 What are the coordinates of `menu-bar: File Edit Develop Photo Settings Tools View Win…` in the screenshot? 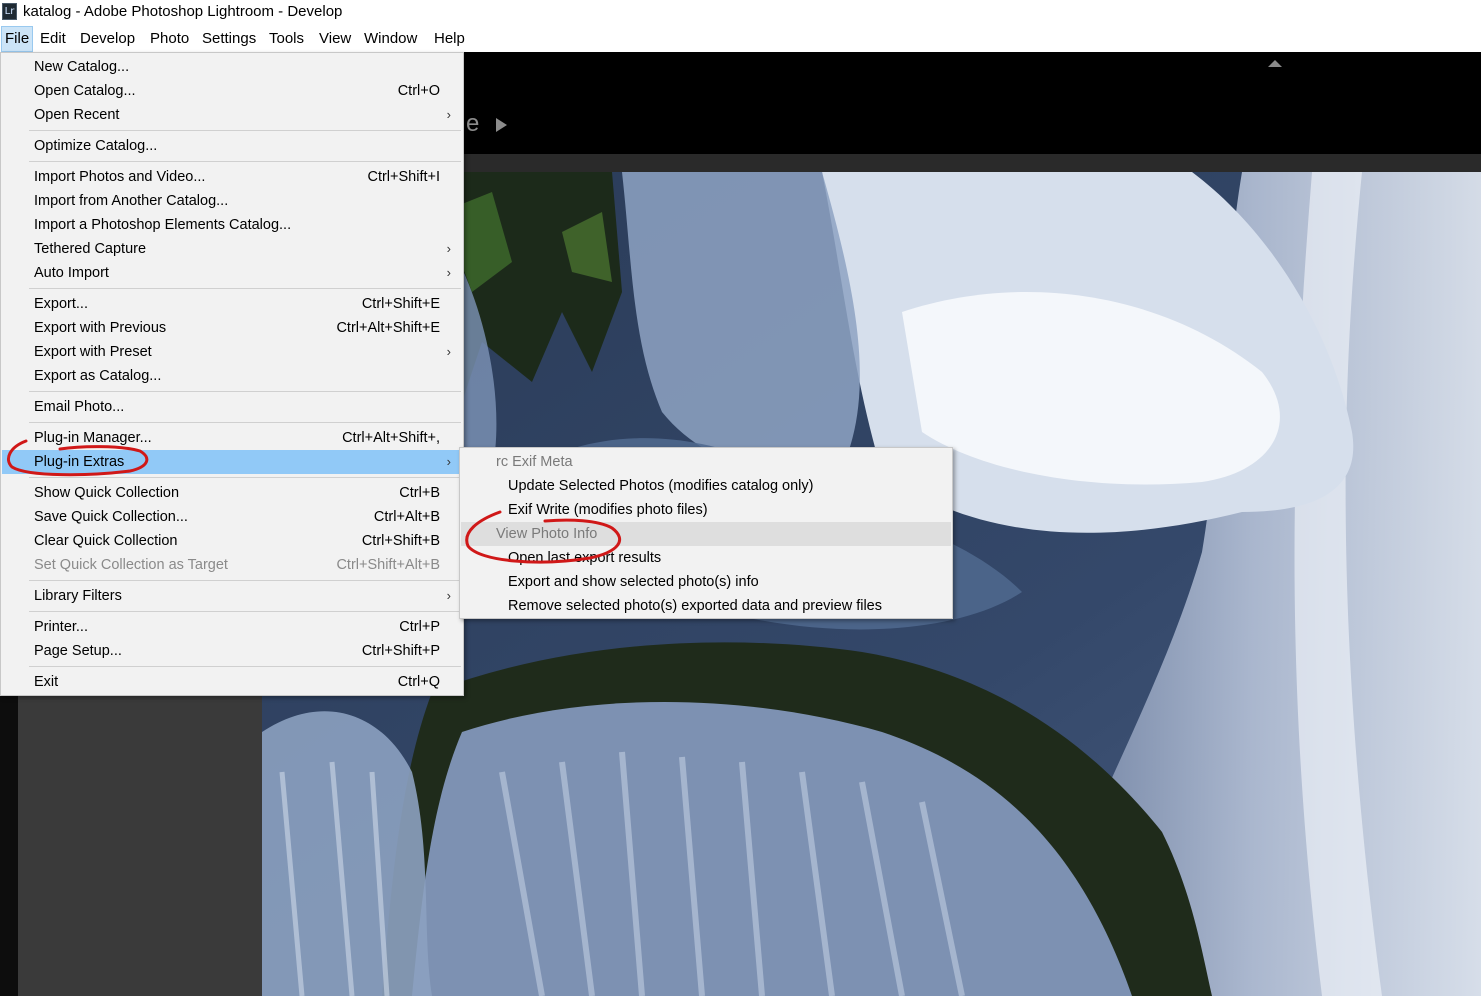 It's located at (740, 39).